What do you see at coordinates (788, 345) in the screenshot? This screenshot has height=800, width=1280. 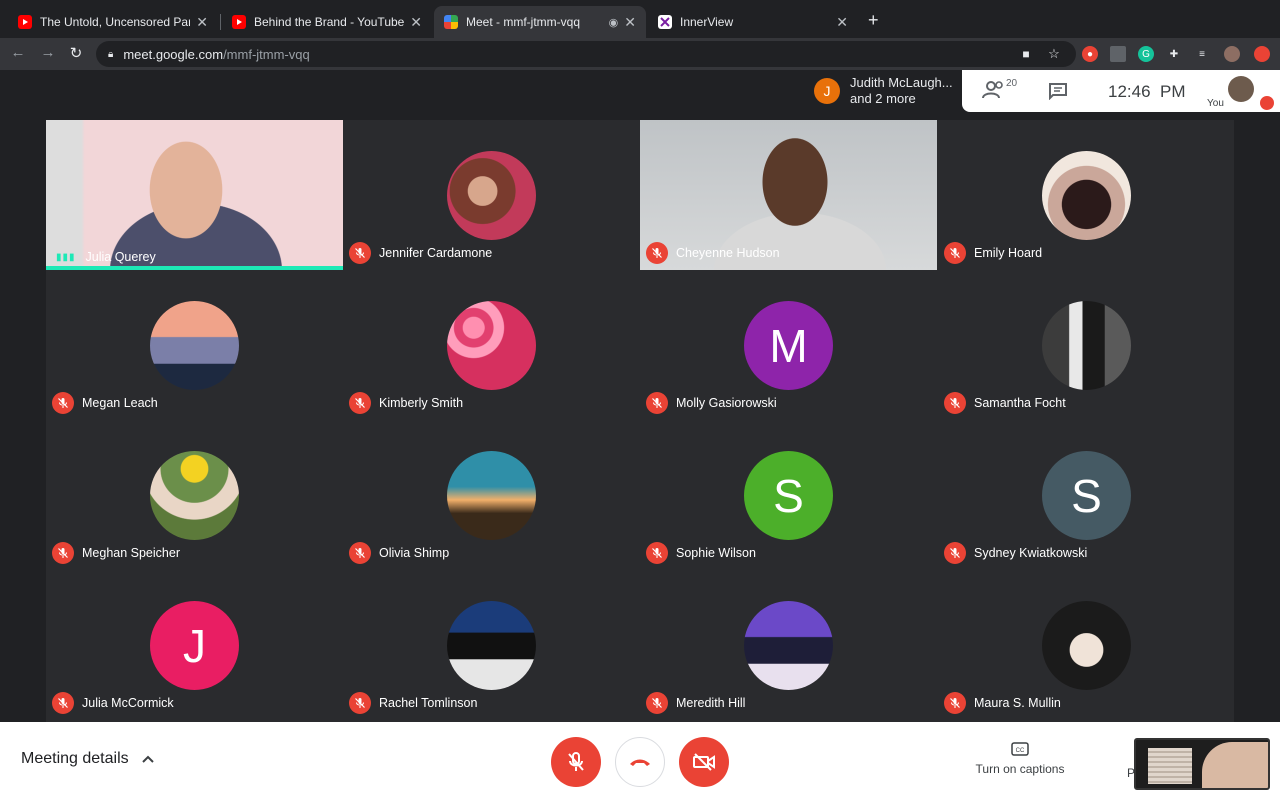 I see `participant-tile: M Molly Gasiorowski` at bounding box center [788, 345].